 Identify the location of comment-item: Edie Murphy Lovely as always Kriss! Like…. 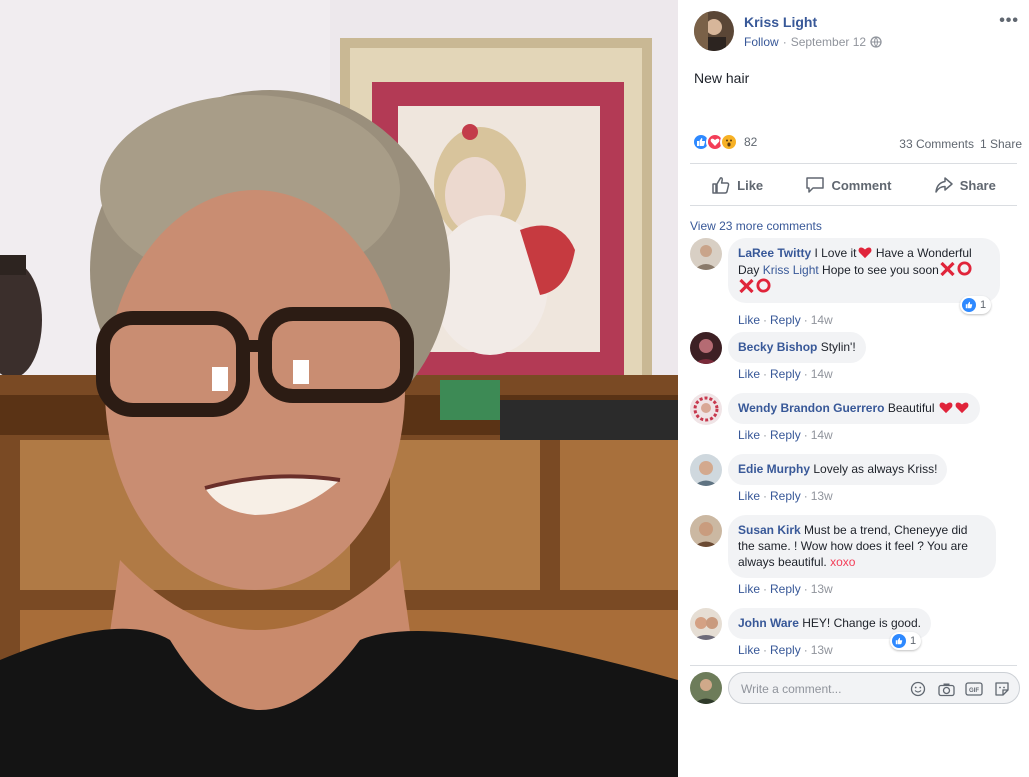
(855, 480).